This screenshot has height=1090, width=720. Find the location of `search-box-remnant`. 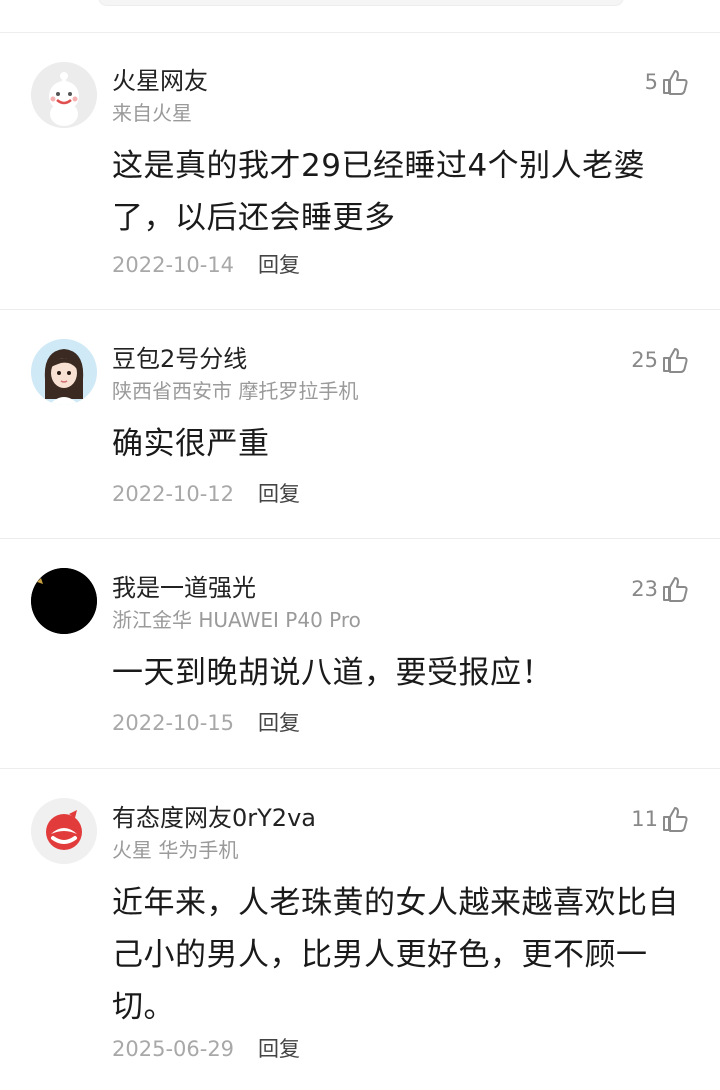

search-box-remnant is located at coordinates (361, 3).